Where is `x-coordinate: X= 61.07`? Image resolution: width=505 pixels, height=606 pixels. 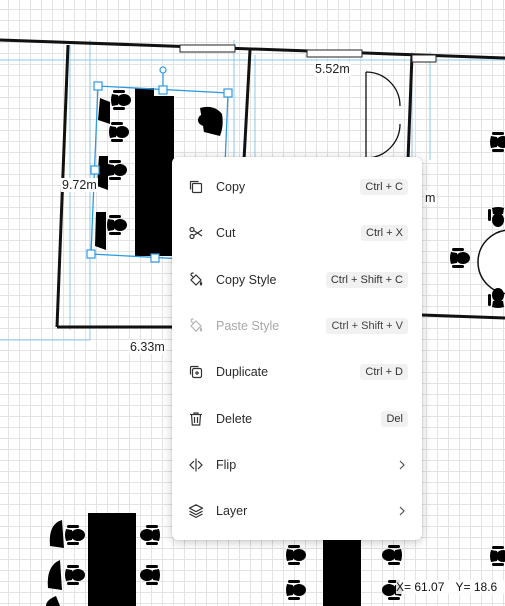 x-coordinate: X= 61.07 is located at coordinates (420, 587).